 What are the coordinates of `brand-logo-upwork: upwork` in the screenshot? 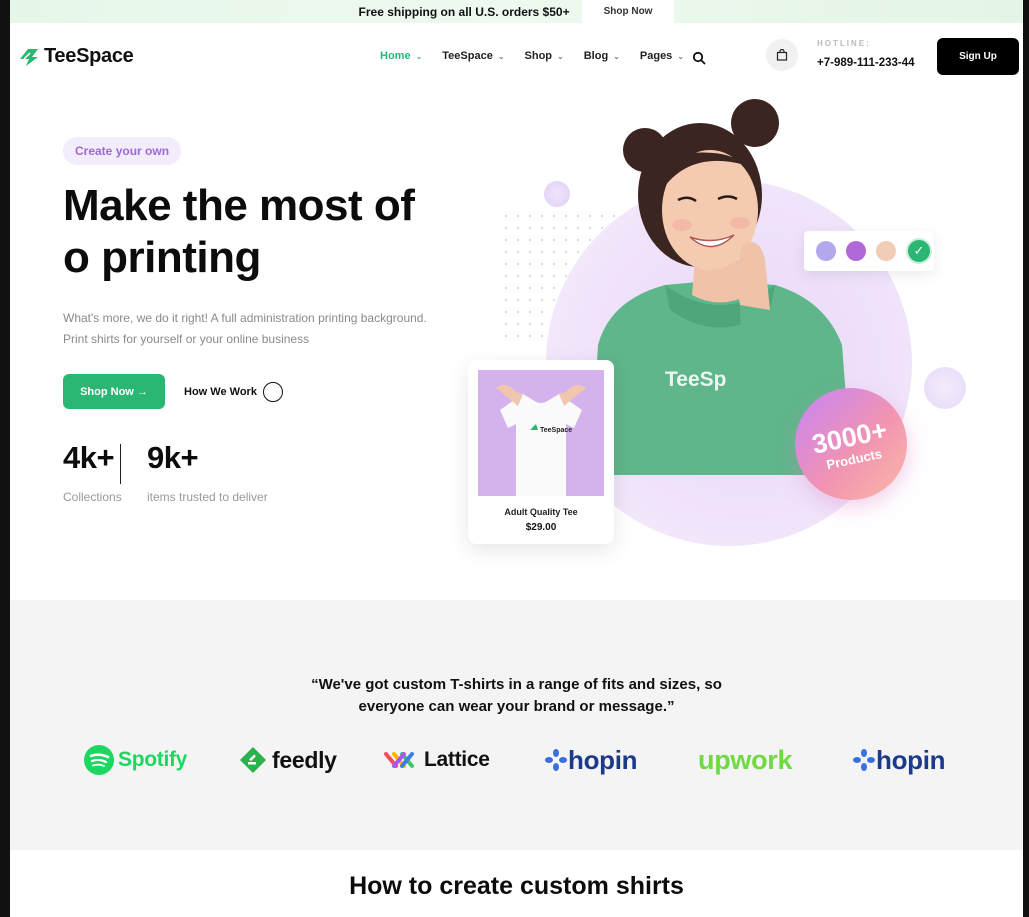 It's located at (745, 760).